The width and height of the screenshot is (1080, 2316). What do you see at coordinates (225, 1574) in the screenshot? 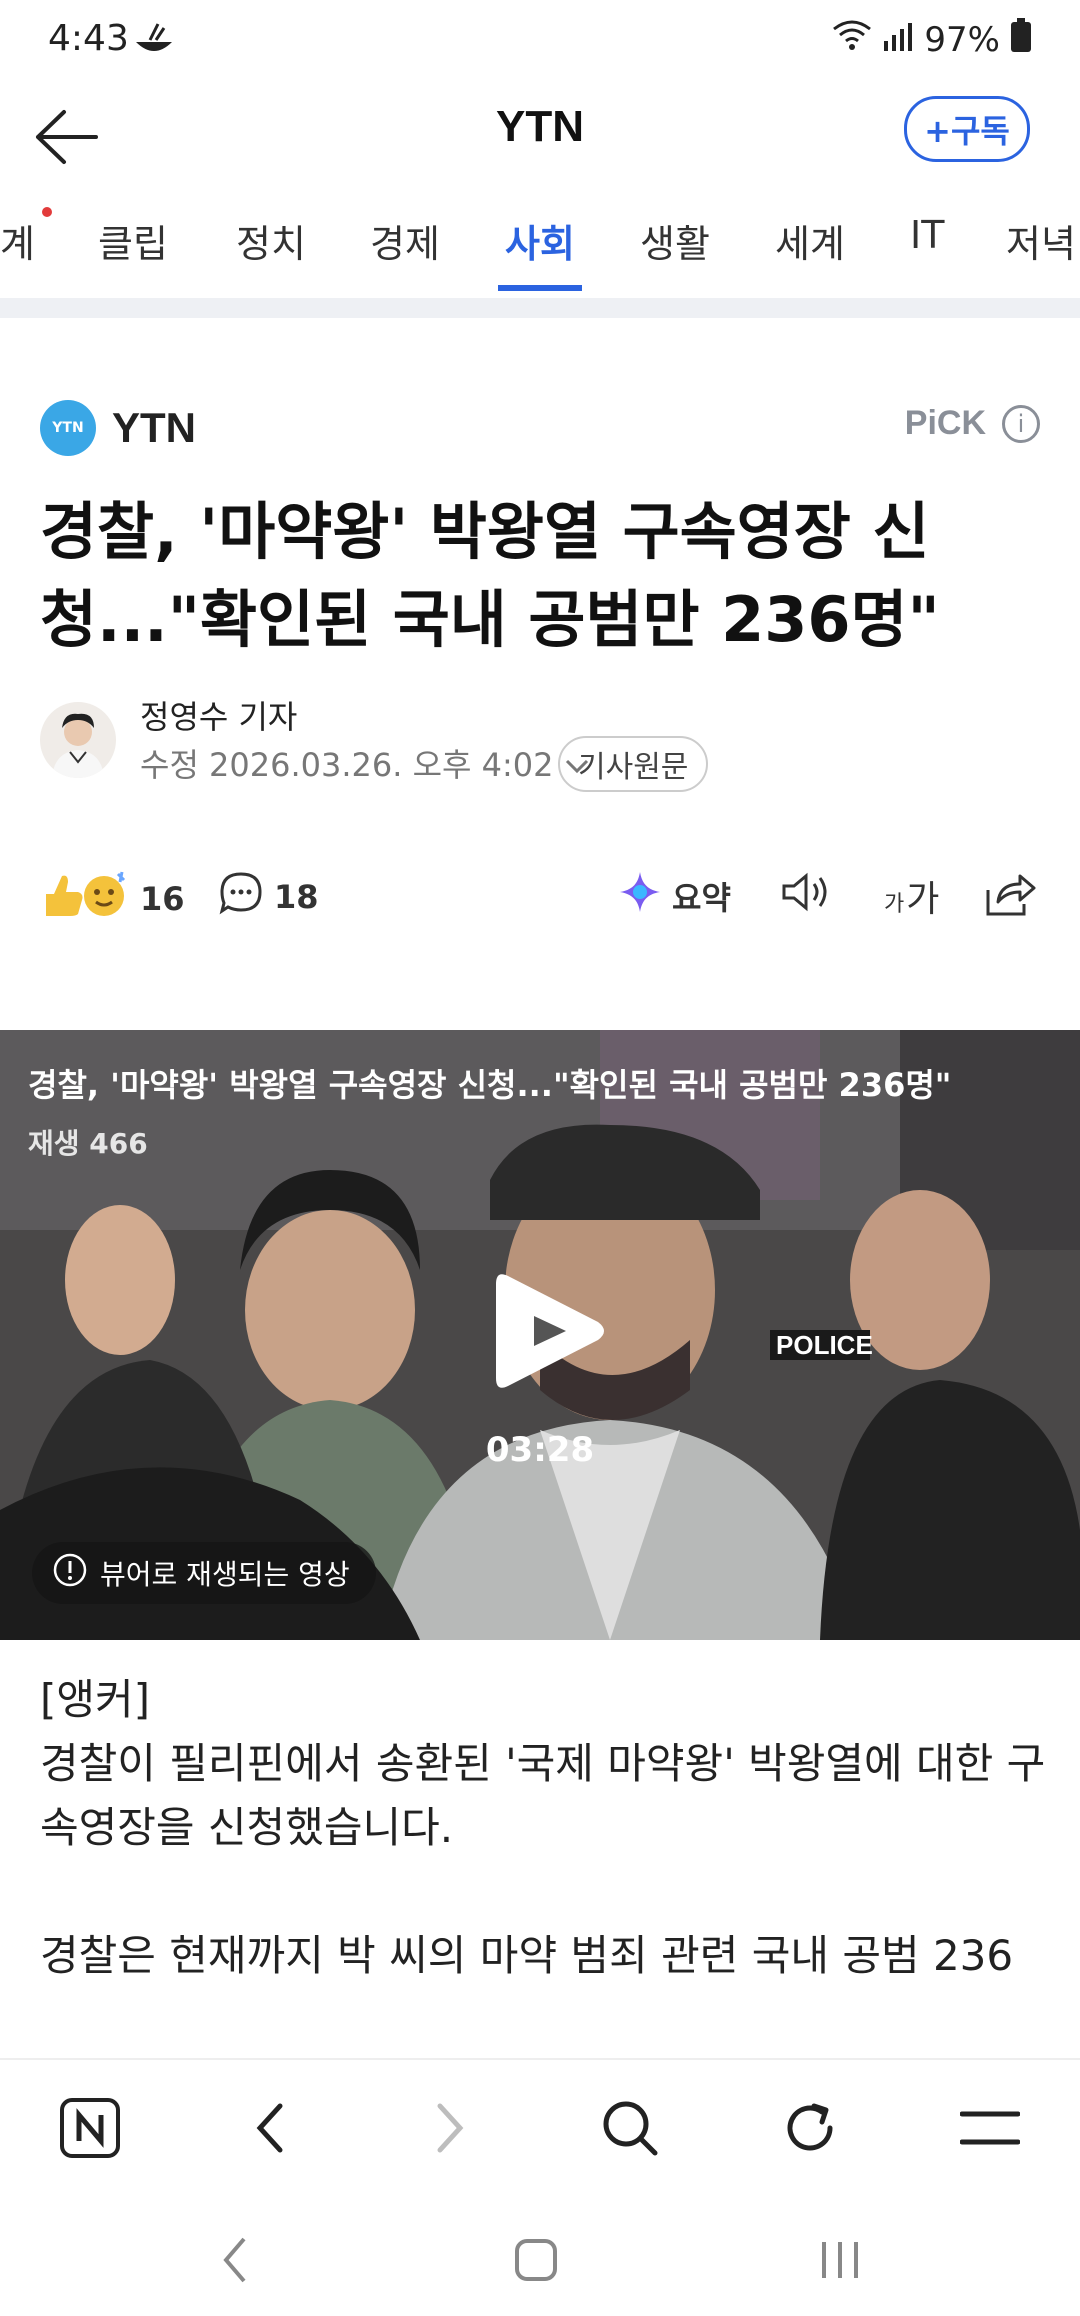
I see `viewer-notice-text: 뷰어로 재생되는 영상` at bounding box center [225, 1574].